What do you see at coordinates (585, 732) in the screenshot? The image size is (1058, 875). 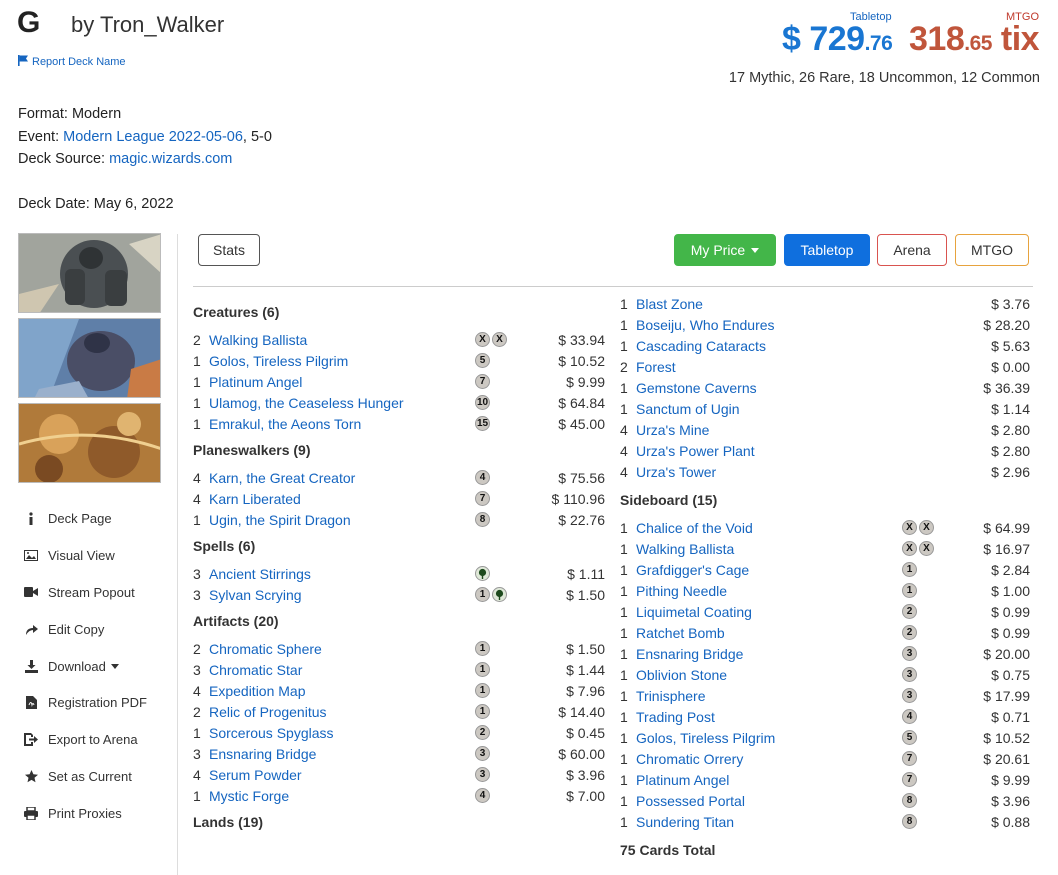 I see `card-price: $ 0.45` at bounding box center [585, 732].